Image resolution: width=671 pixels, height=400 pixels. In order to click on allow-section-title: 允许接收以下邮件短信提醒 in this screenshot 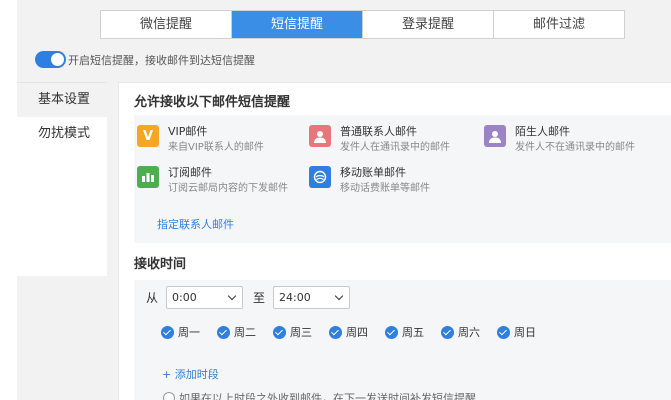, I will do `click(212, 102)`.